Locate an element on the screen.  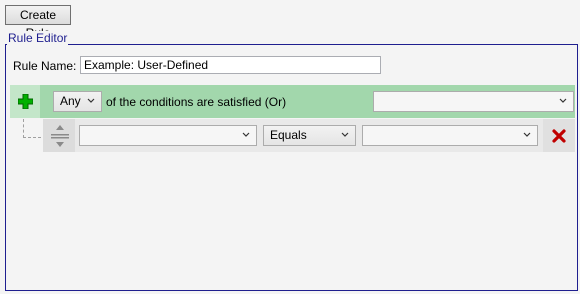
group-condition-text: of the conditions are satisfied (Or) is located at coordinates (196, 102).